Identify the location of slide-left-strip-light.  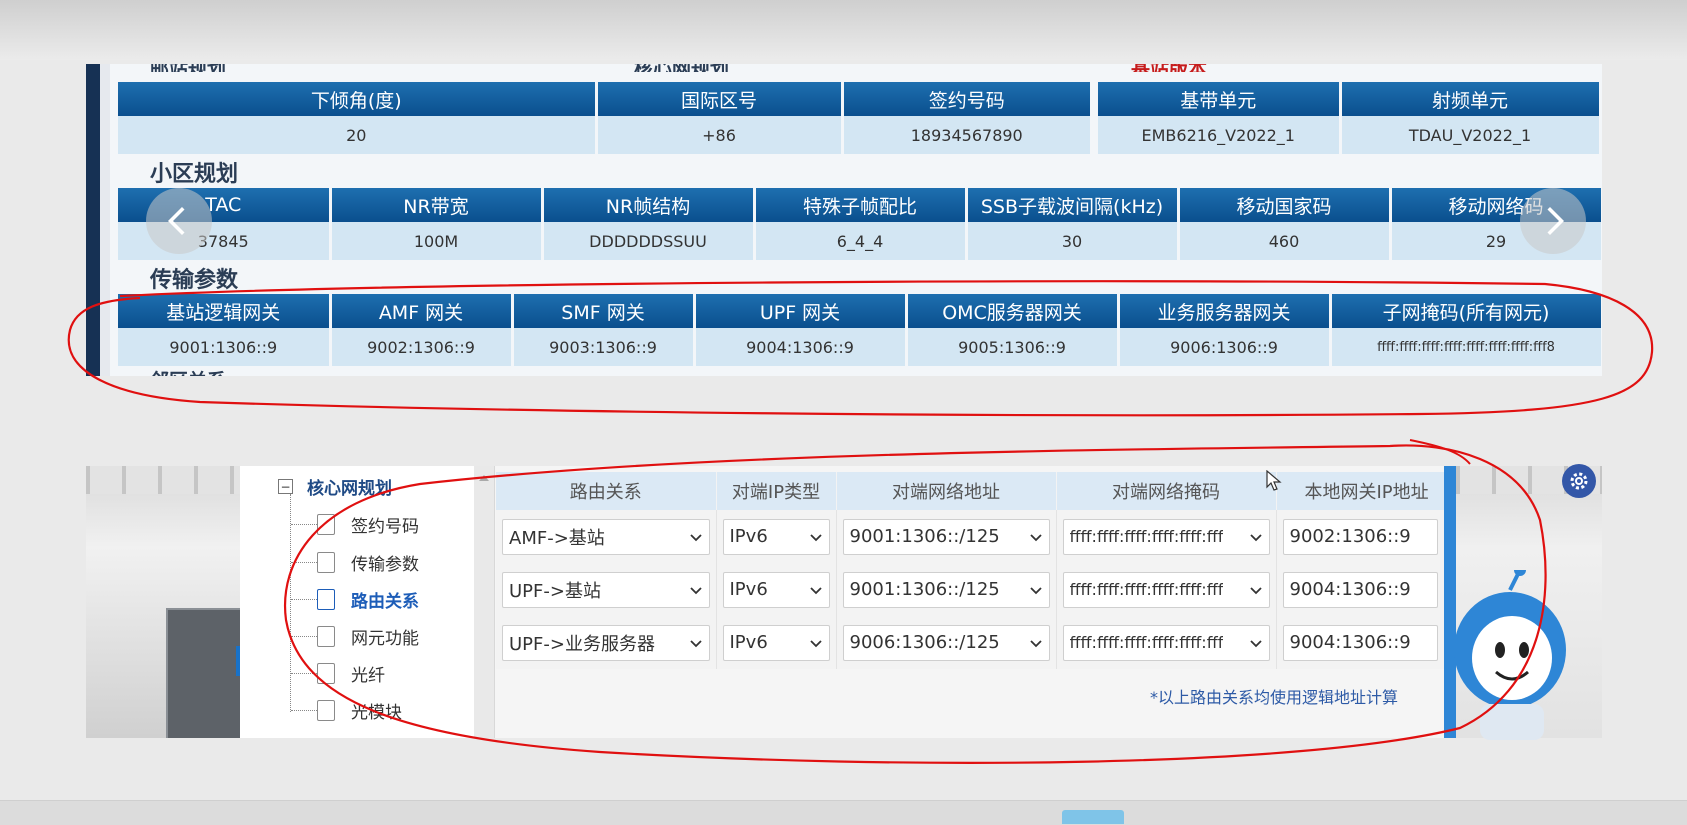
(105, 220).